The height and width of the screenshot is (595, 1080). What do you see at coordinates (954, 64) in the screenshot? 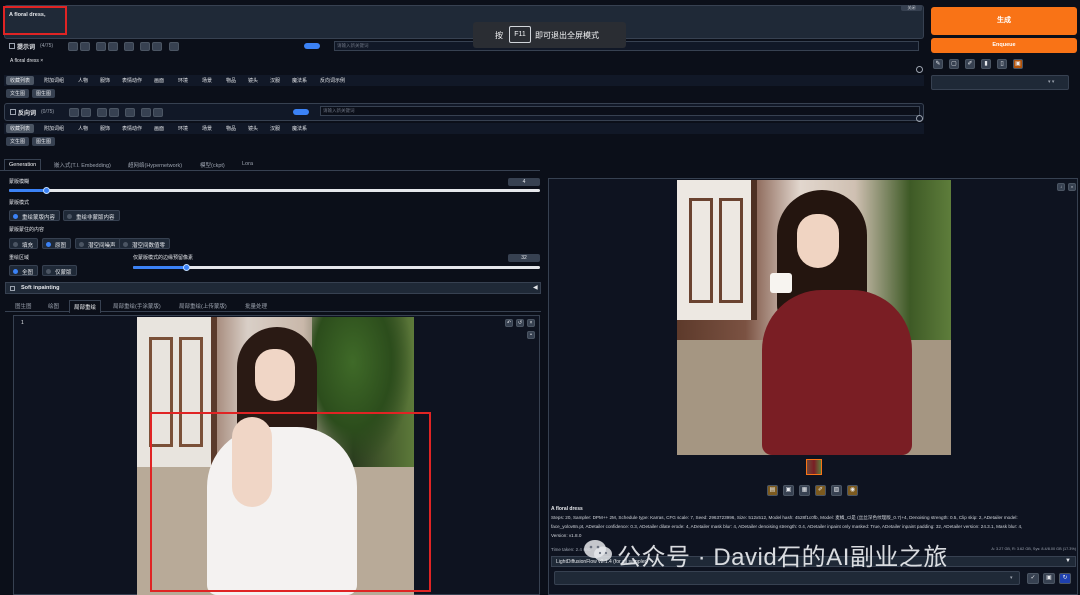
I see `copy-icon: ▢` at bounding box center [954, 64].